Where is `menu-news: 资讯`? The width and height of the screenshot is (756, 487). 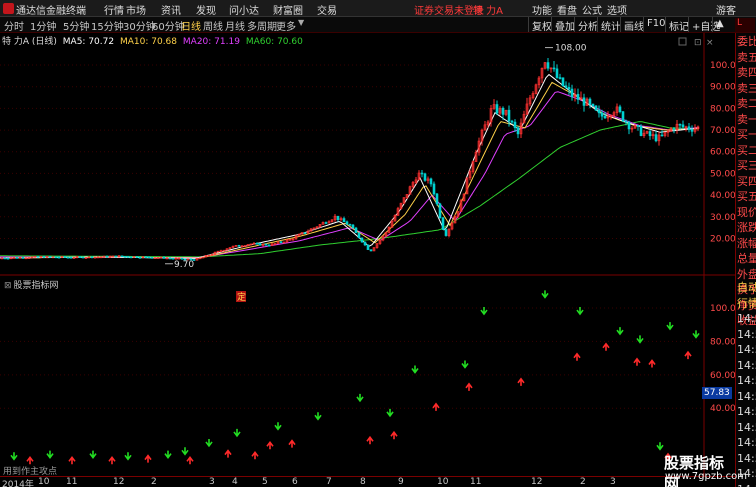
menu-news: 资讯 is located at coordinates (171, 9).